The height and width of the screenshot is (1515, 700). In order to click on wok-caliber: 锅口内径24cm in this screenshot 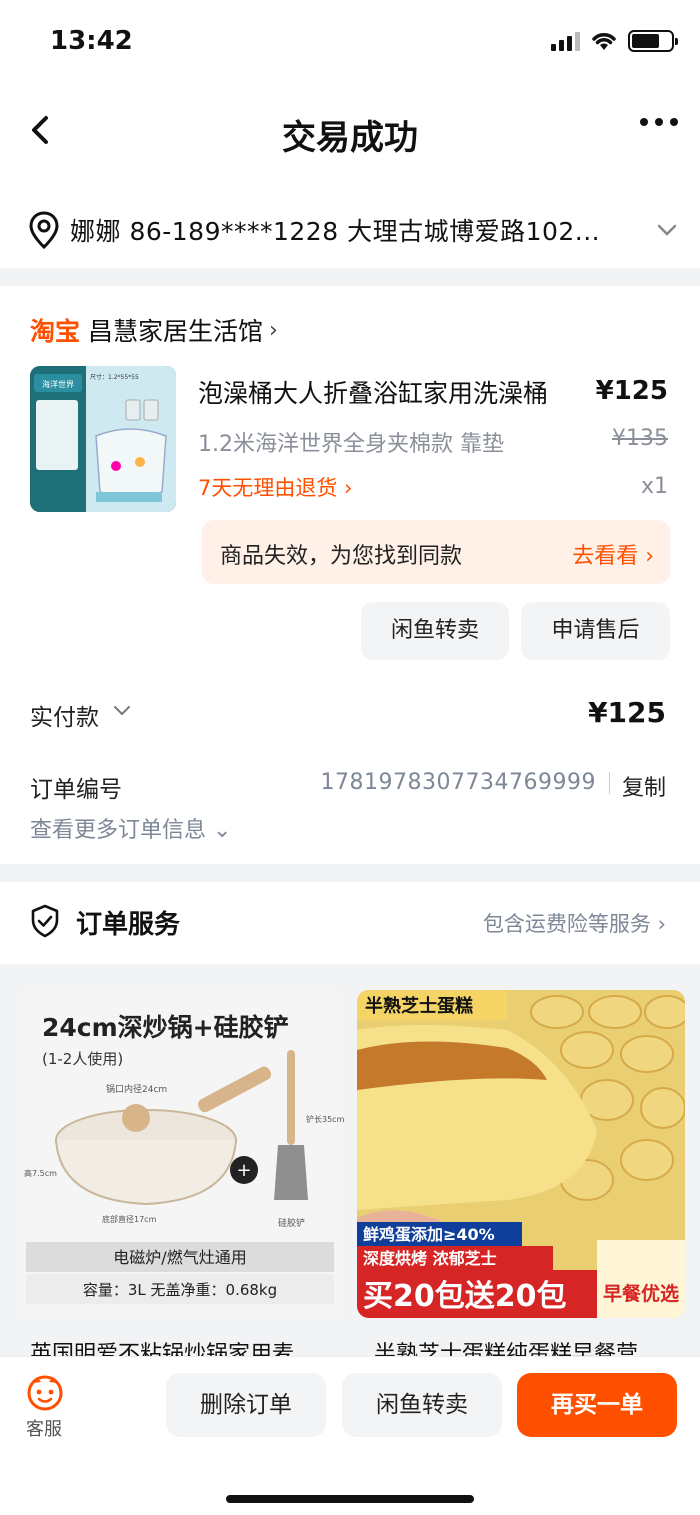, I will do `click(136, 1089)`.